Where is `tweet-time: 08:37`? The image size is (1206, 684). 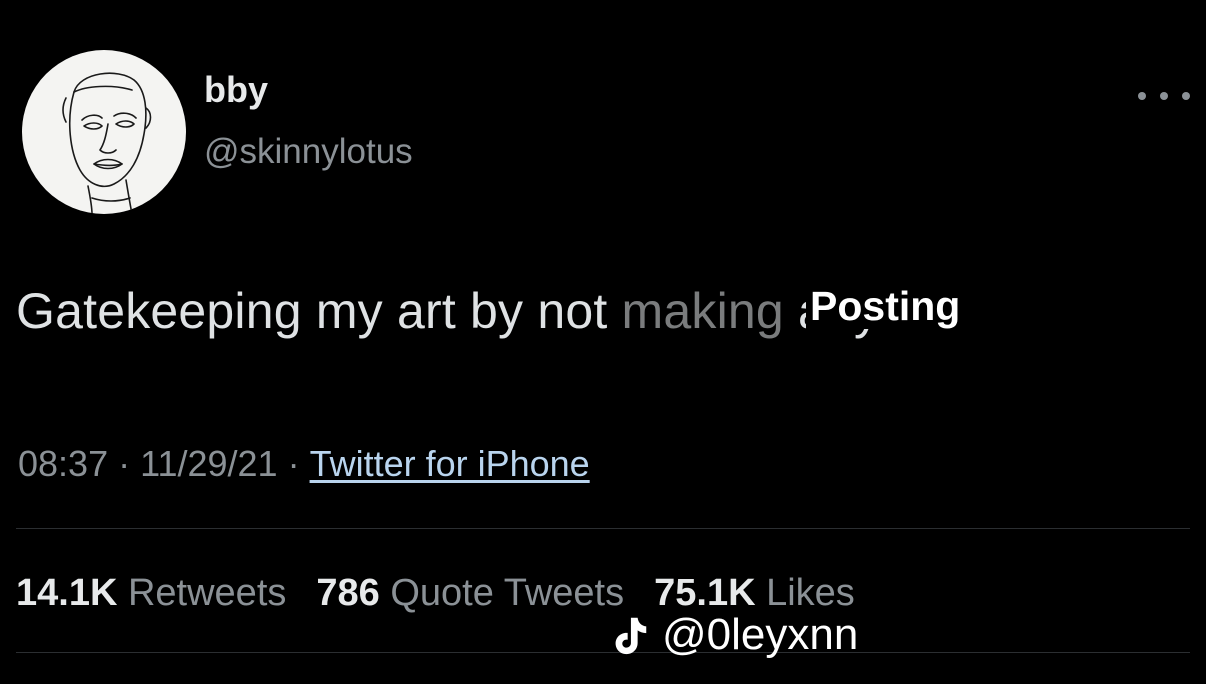
tweet-time: 08:37 is located at coordinates (63, 463).